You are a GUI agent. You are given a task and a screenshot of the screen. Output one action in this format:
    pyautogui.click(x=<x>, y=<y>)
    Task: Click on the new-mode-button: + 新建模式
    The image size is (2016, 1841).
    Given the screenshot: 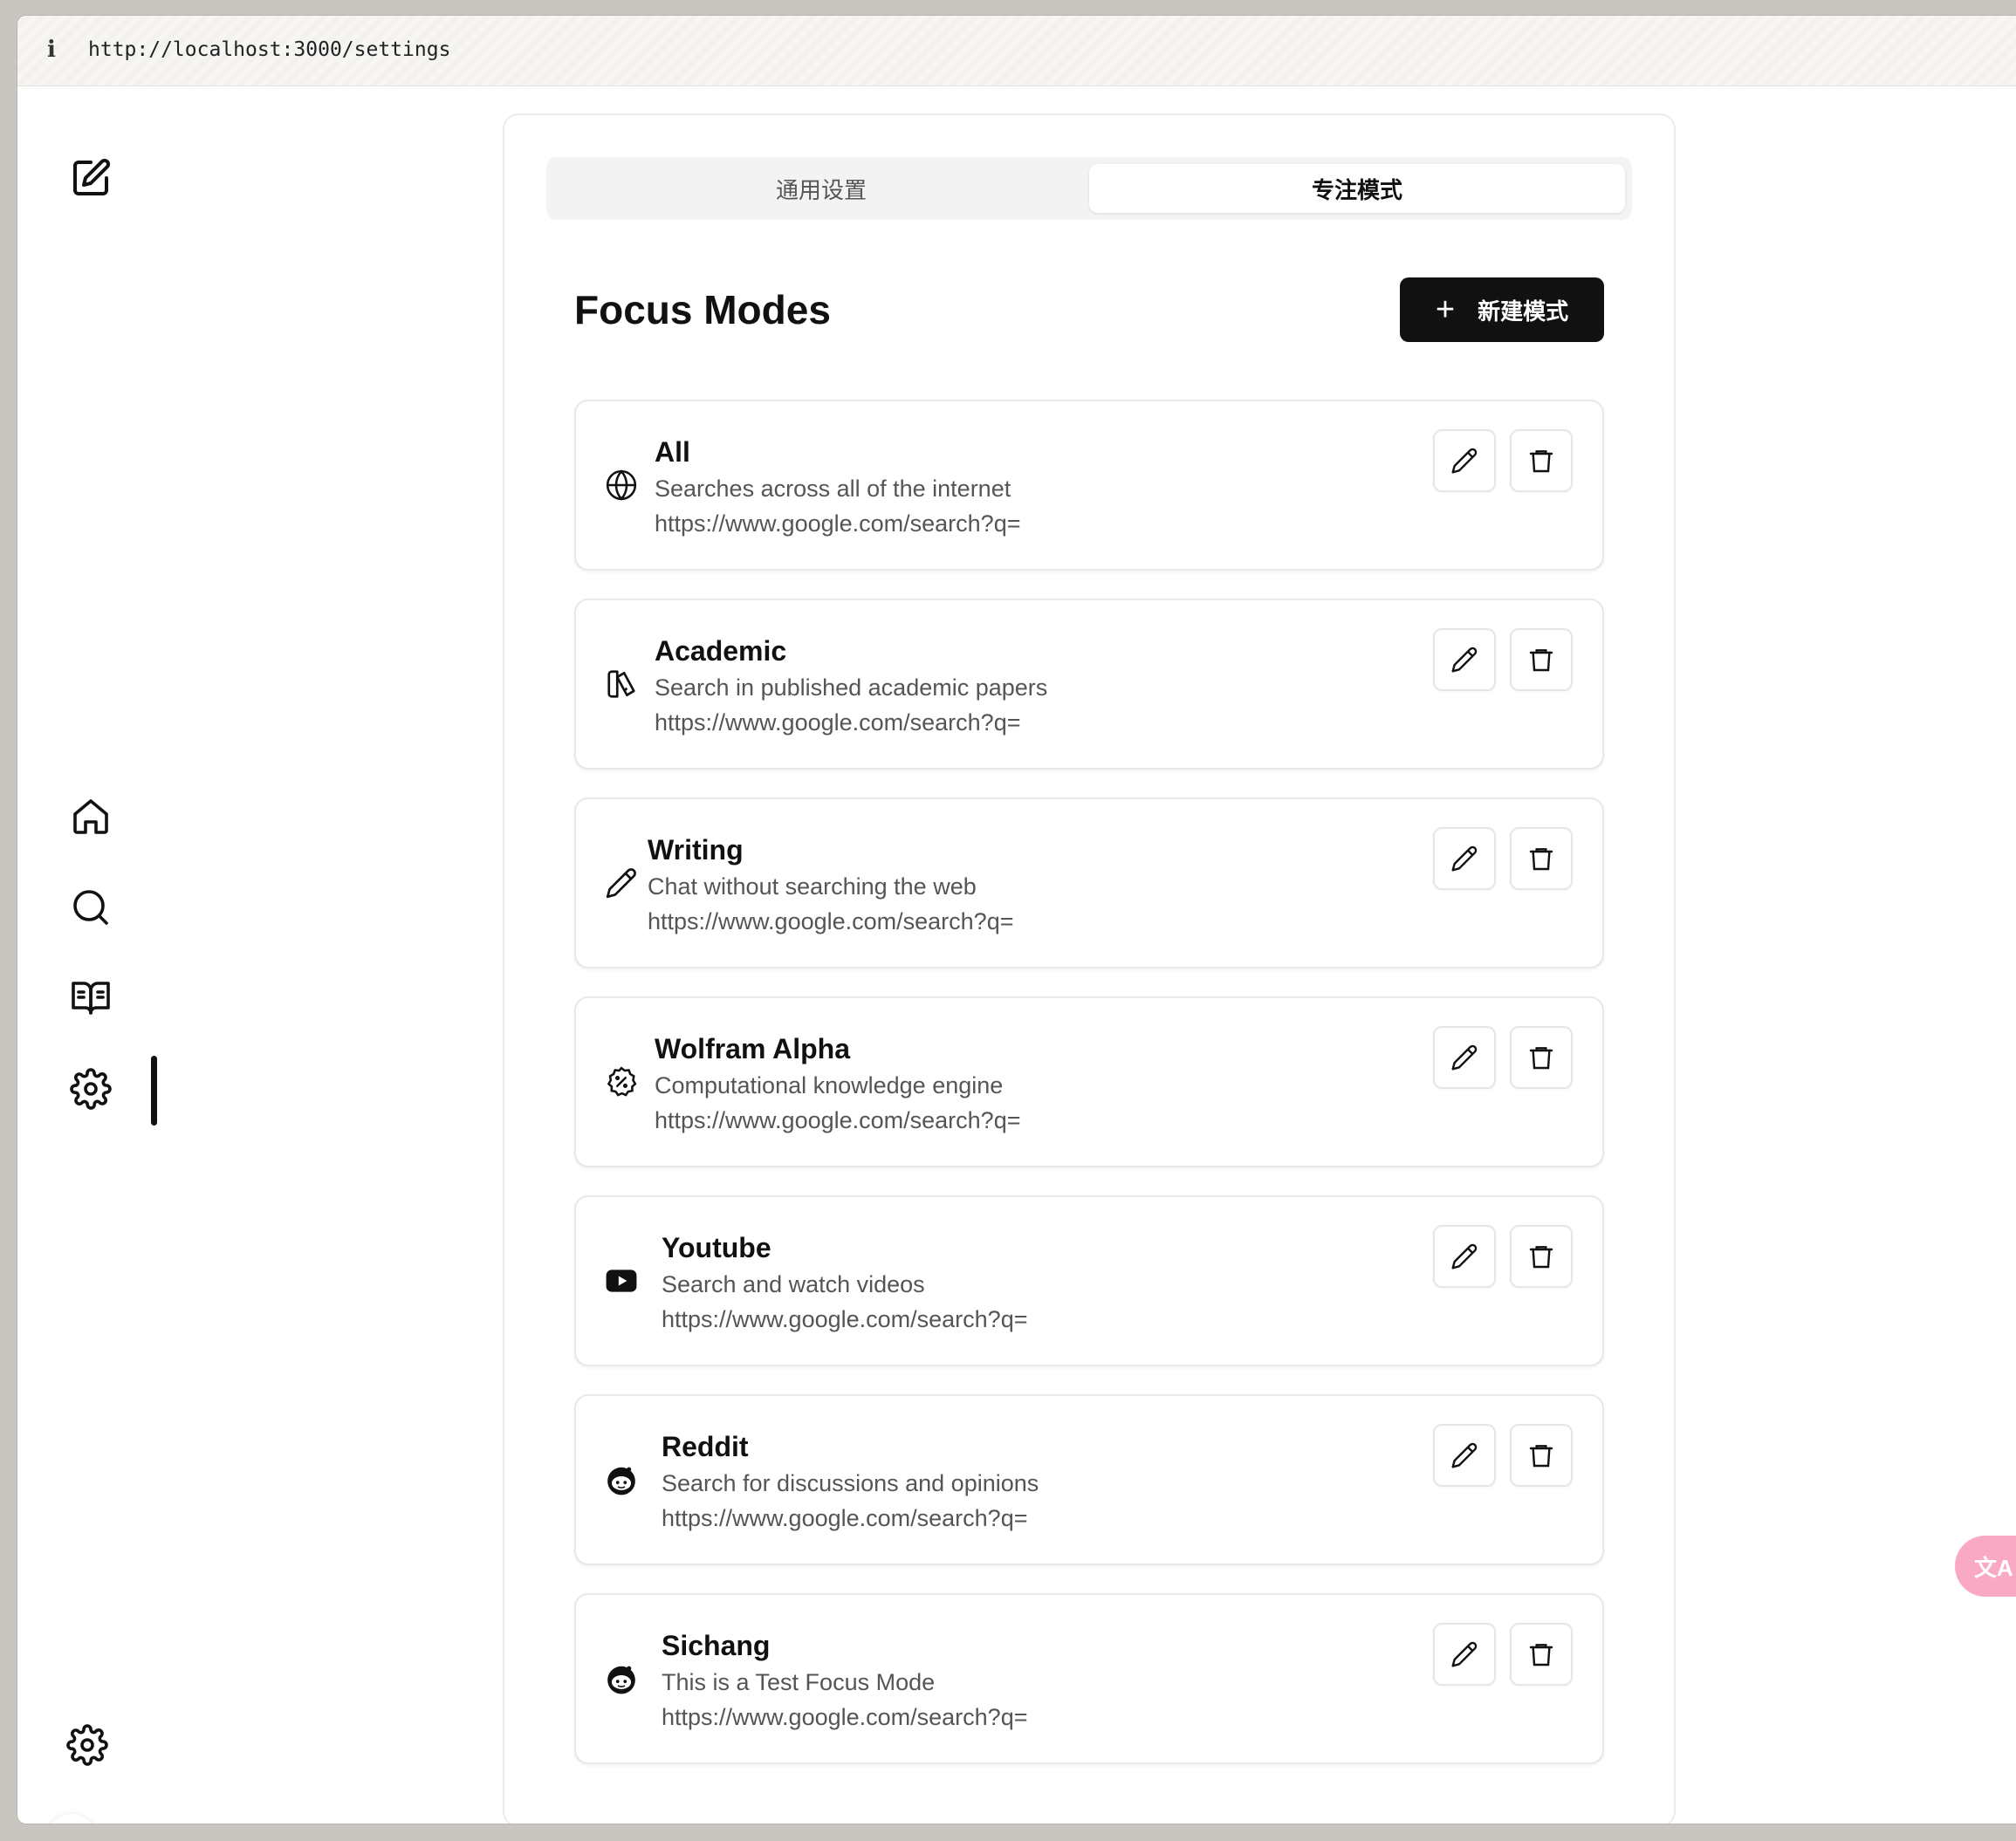 What is the action you would take?
    pyautogui.click(x=1502, y=310)
    